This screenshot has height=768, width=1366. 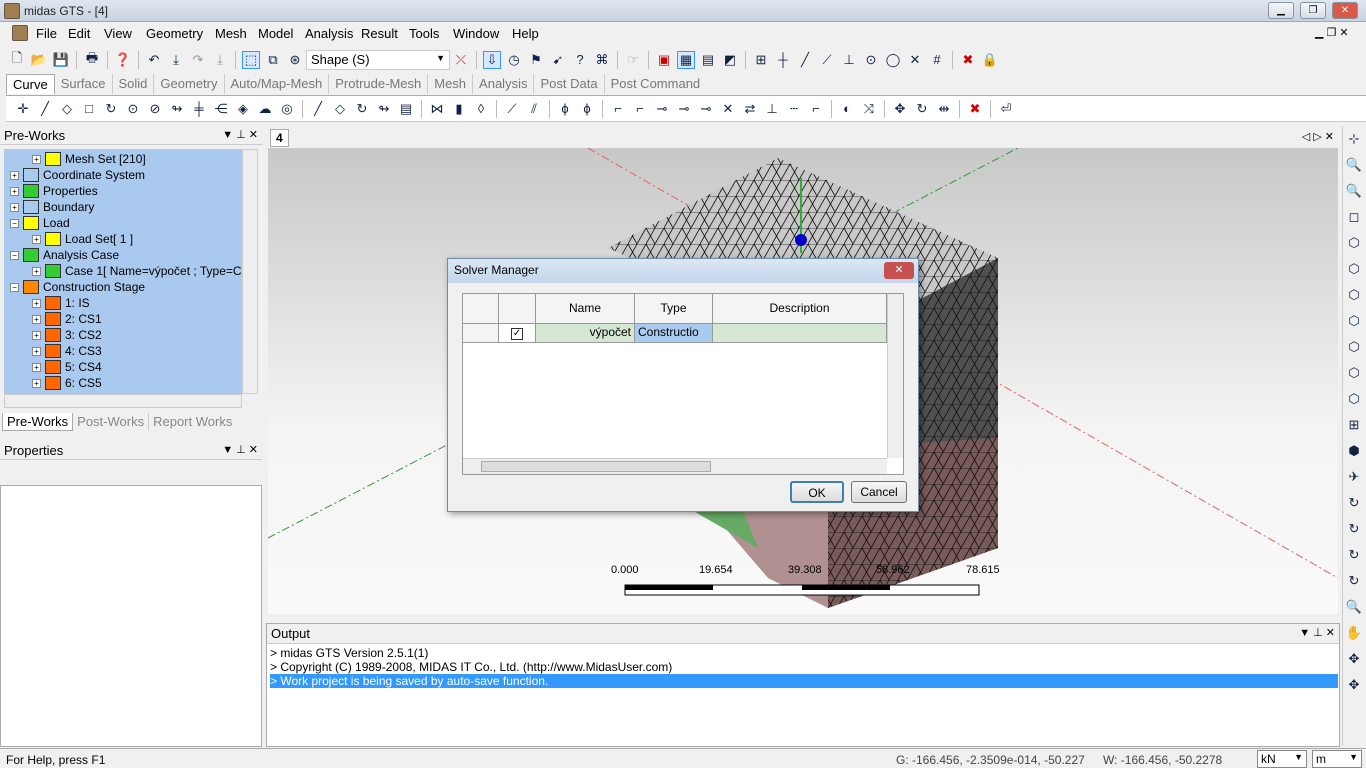 What do you see at coordinates (900, 109) in the screenshot?
I see `curve-tool-icon: ✥` at bounding box center [900, 109].